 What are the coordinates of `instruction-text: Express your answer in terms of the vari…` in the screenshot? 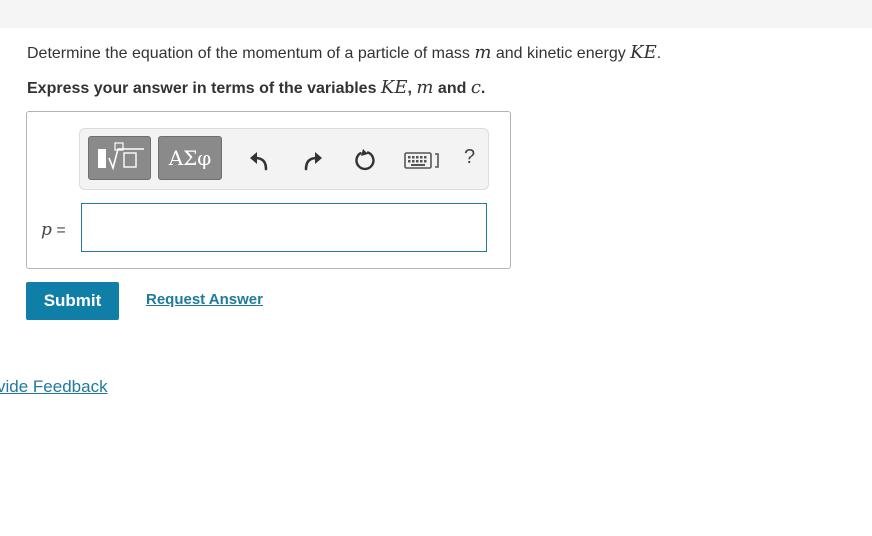 It's located at (256, 87).